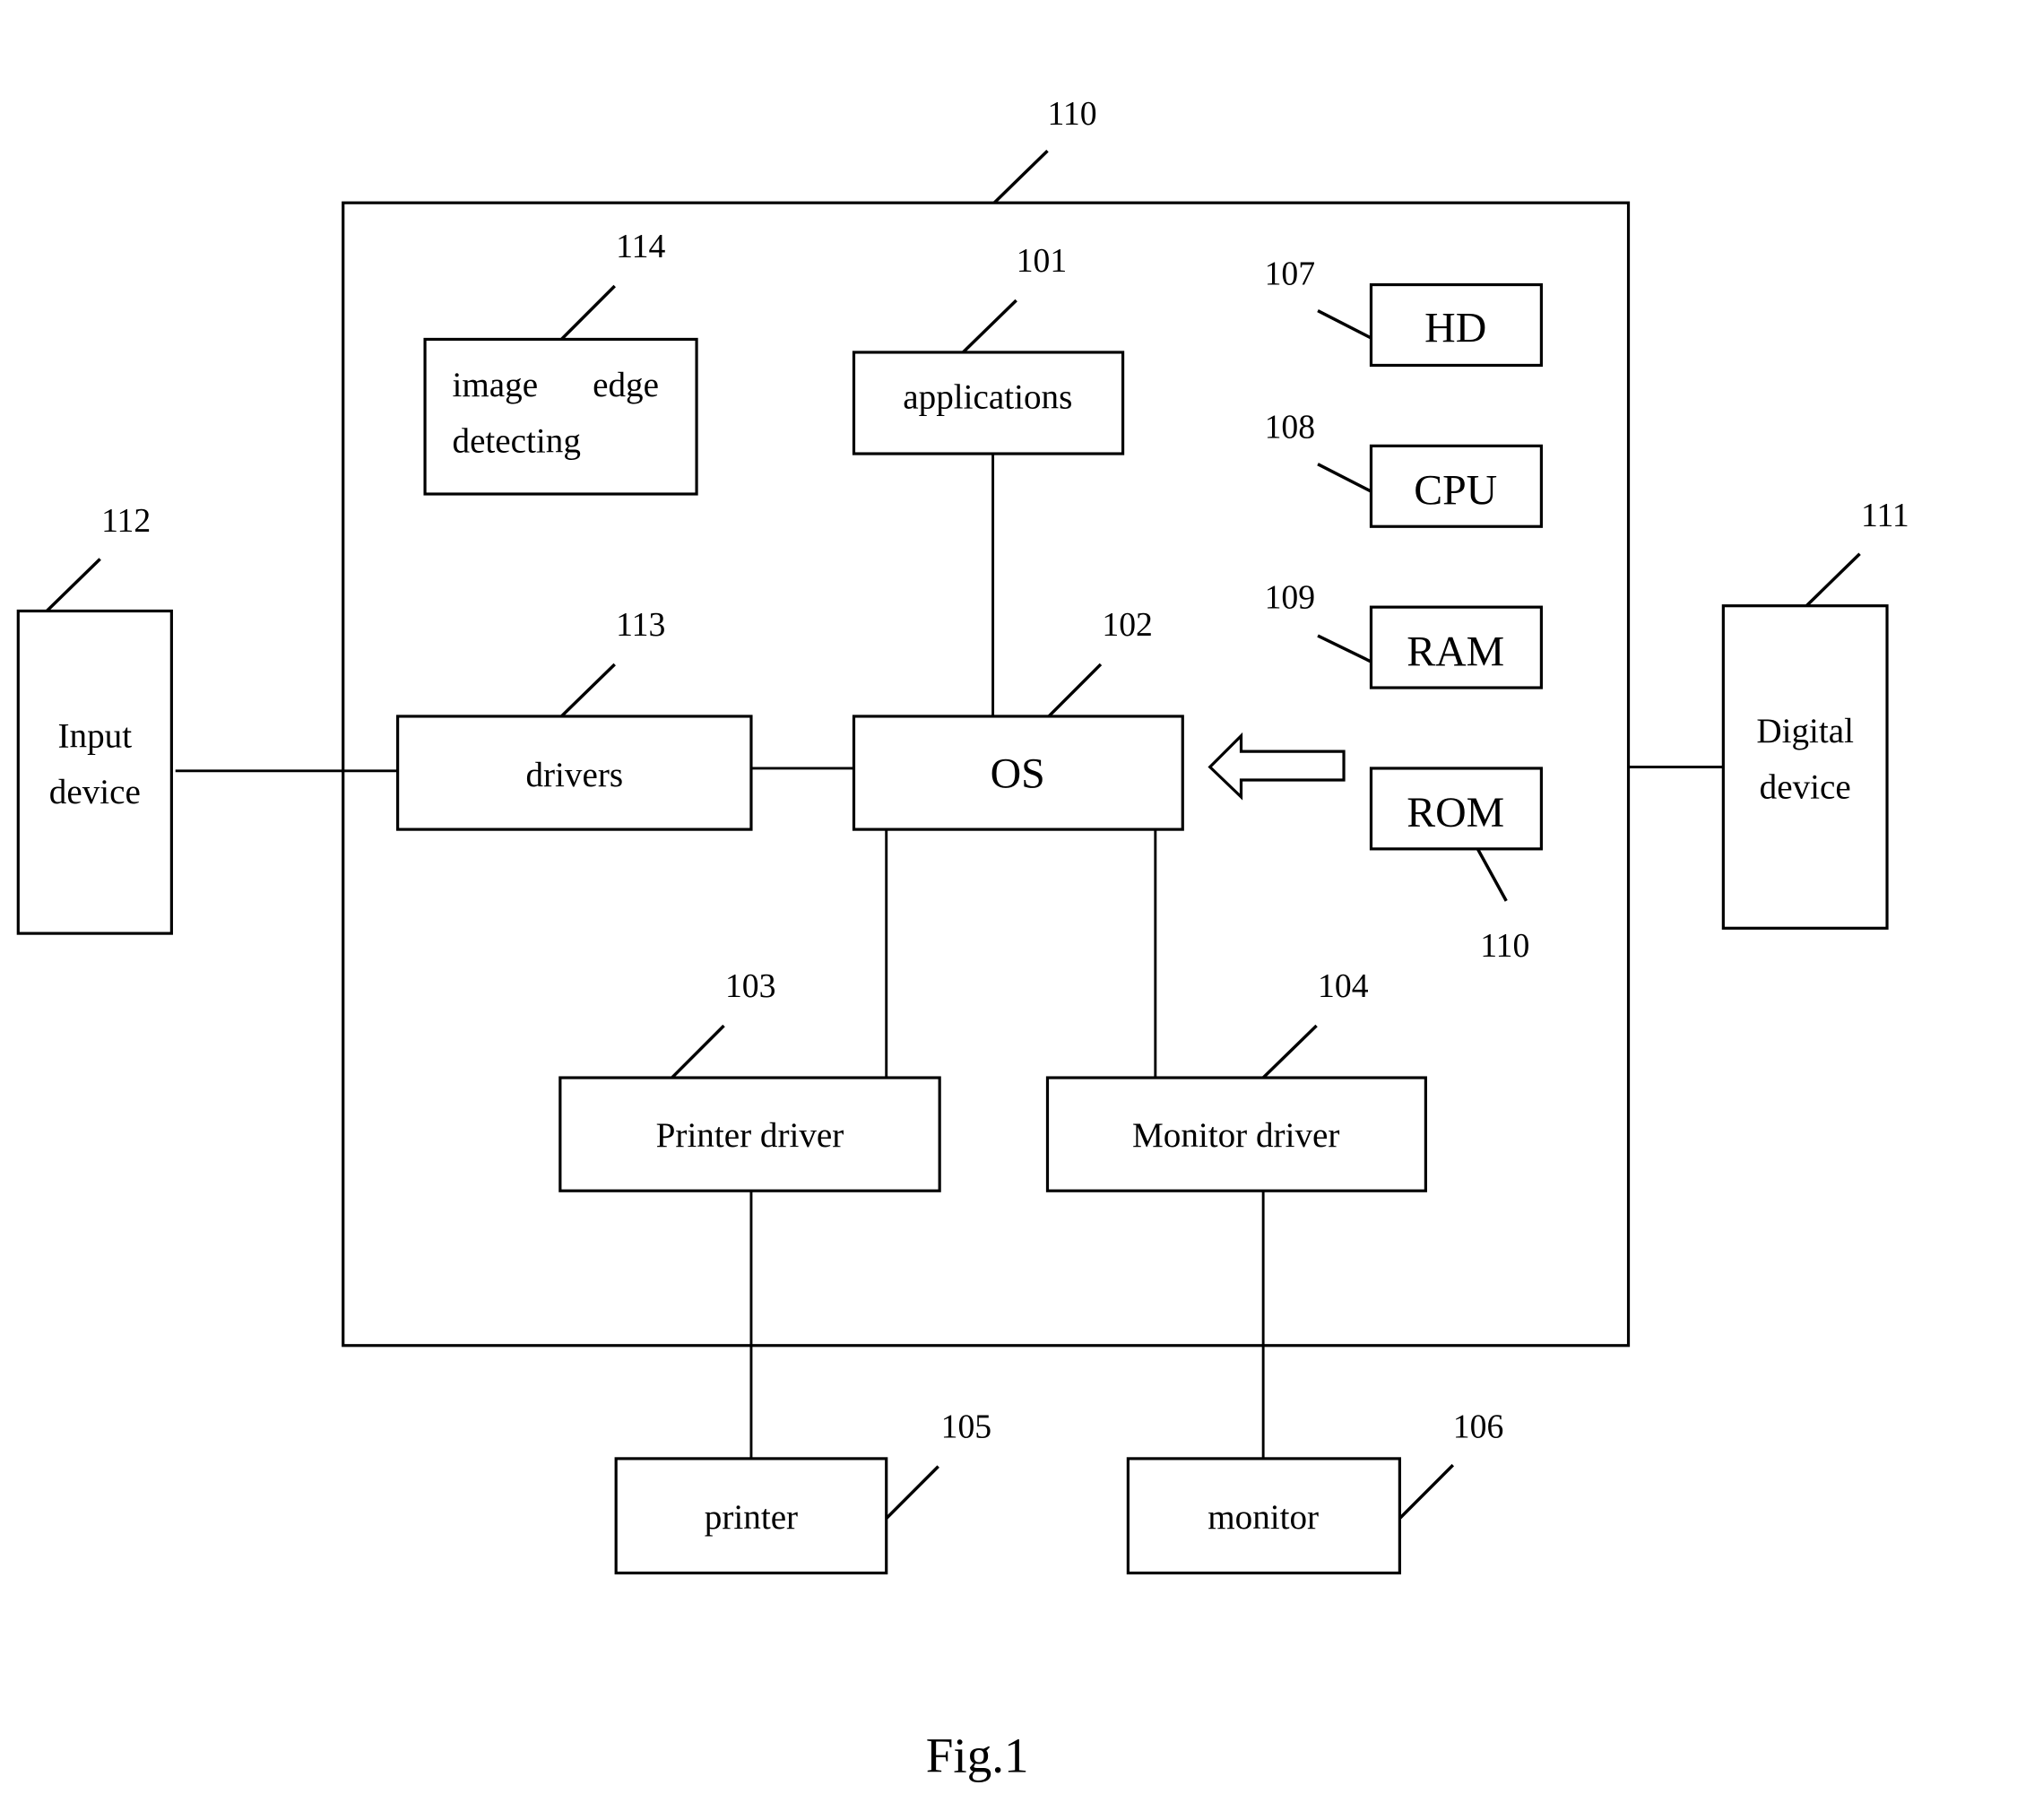  Describe the element at coordinates (95, 792) in the screenshot. I see `input-device-label-2: device` at that location.